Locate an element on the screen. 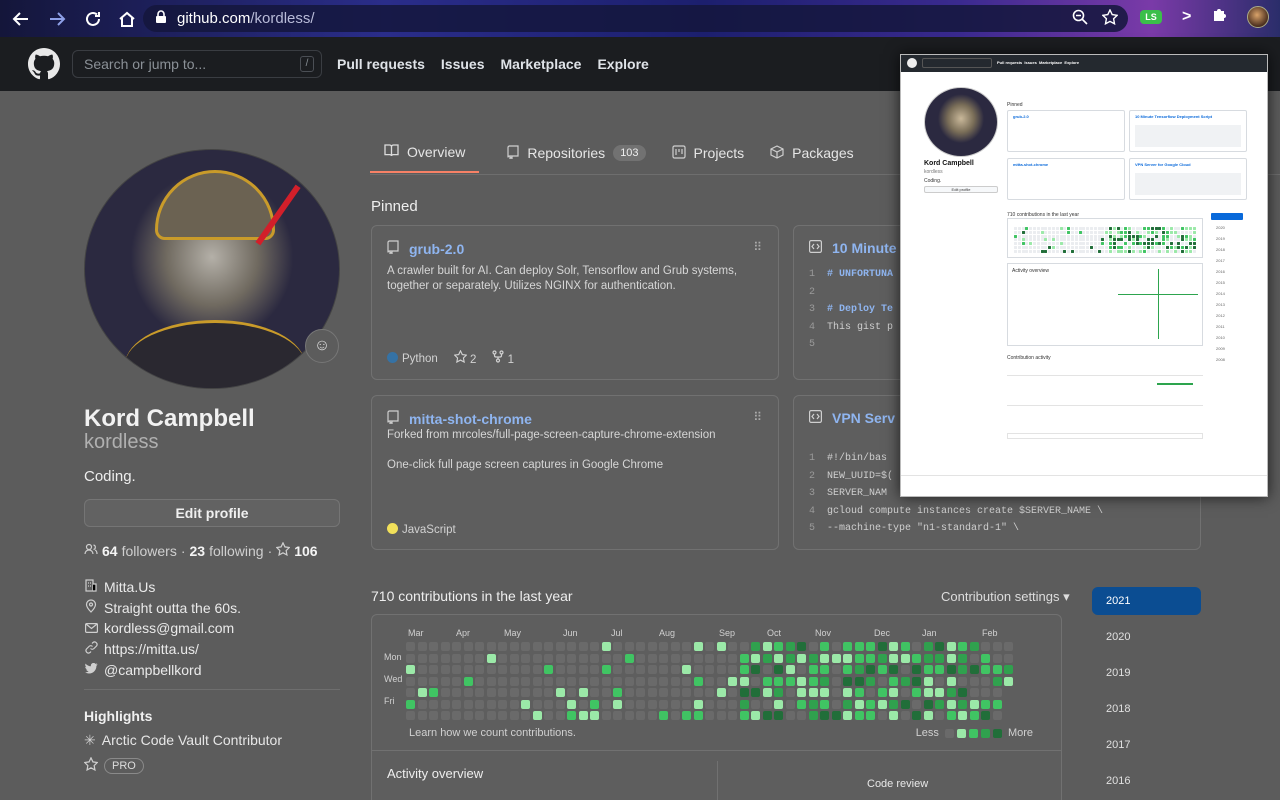 This screenshot has width=1280, height=800. extension-badge-icon: LS is located at coordinates (1151, 17).